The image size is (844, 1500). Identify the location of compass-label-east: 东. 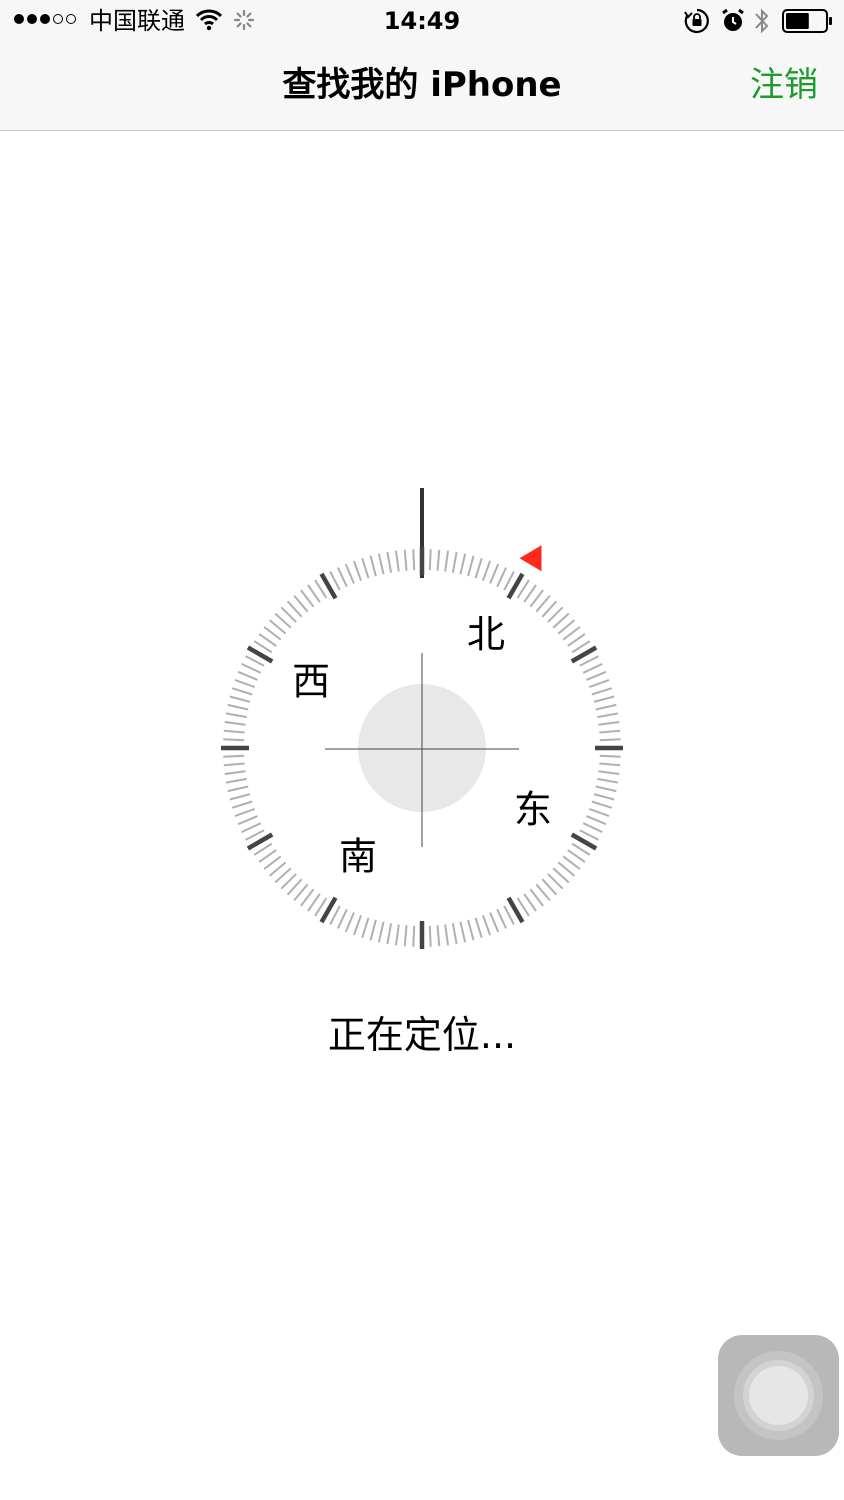
(533, 810).